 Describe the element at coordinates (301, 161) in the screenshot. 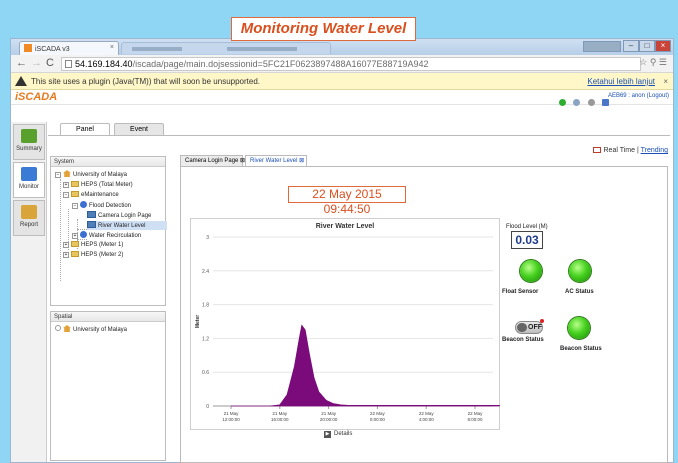

I see `tab-close-icon: ⊠` at that location.